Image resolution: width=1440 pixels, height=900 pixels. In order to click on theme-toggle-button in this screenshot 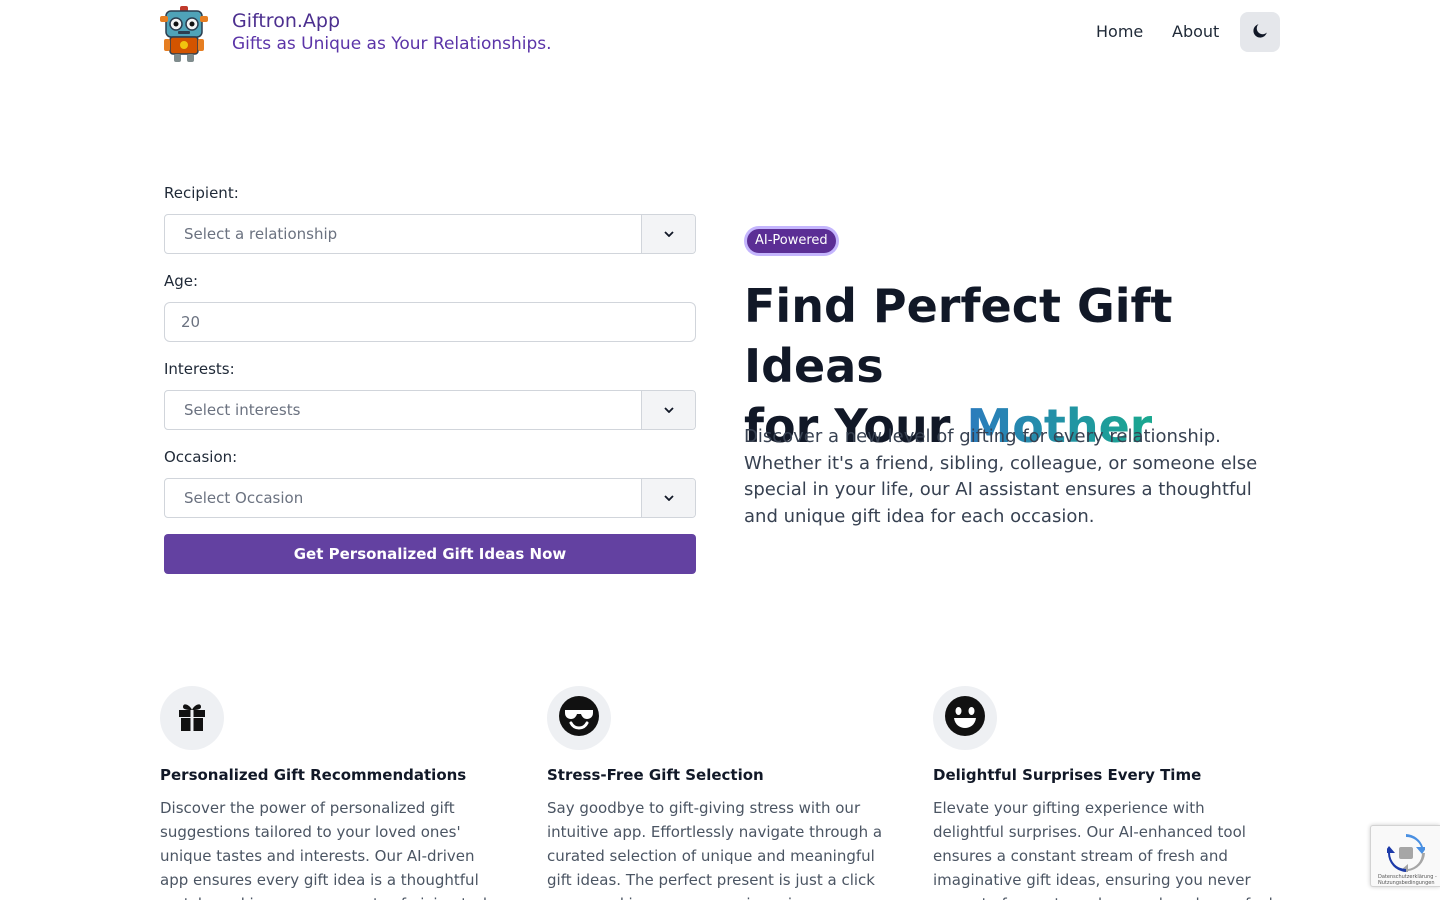, I will do `click(1260, 32)`.